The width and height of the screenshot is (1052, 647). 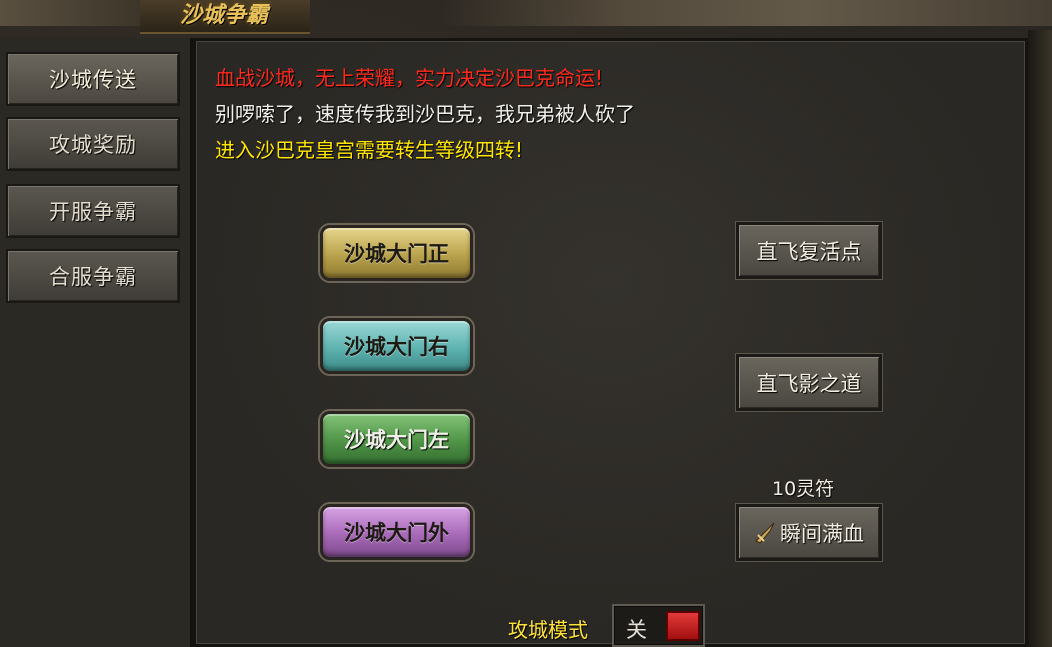 What do you see at coordinates (822, 533) in the screenshot?
I see `instant-full-heal-label: 瞬间满血` at bounding box center [822, 533].